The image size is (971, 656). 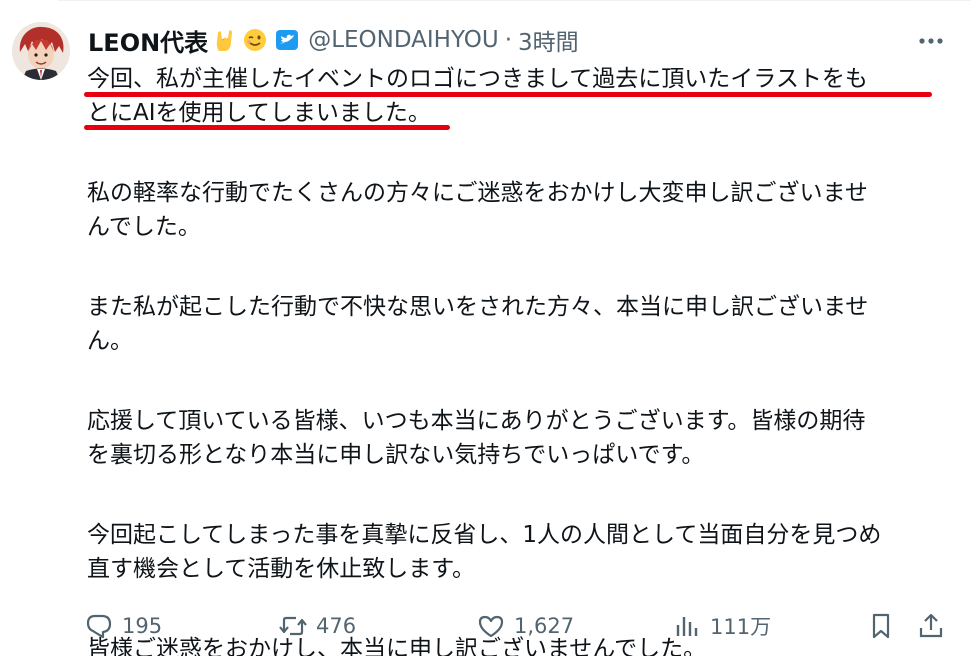 What do you see at coordinates (514, 0) in the screenshot?
I see `top-divider` at bounding box center [514, 0].